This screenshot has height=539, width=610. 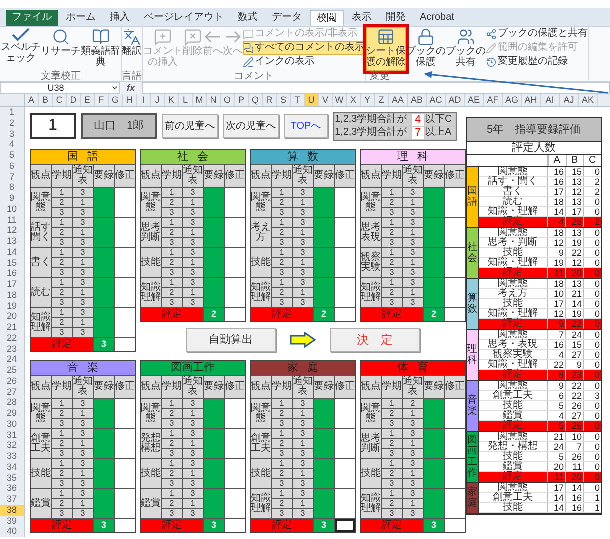 What do you see at coordinates (12, 467) in the screenshot?
I see `row-header: 34` at bounding box center [12, 467].